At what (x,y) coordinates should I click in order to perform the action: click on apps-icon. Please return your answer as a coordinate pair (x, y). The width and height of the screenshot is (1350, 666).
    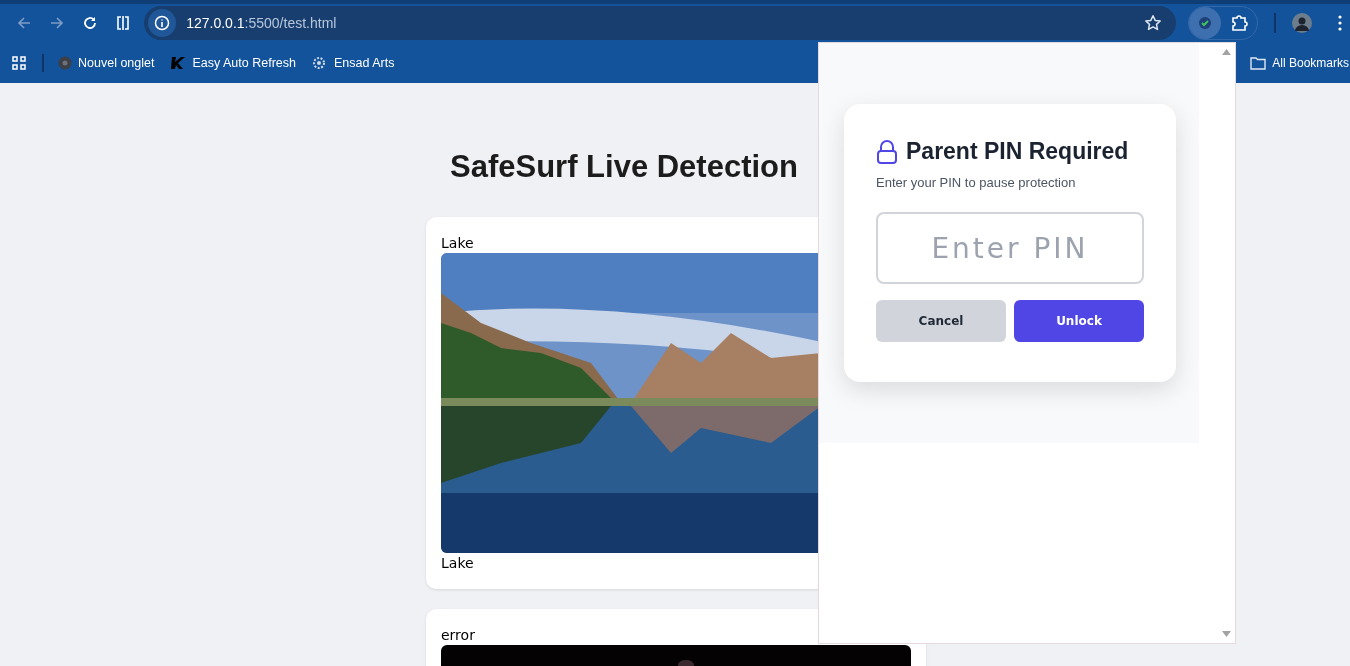
    Looking at the image, I should click on (19, 62).